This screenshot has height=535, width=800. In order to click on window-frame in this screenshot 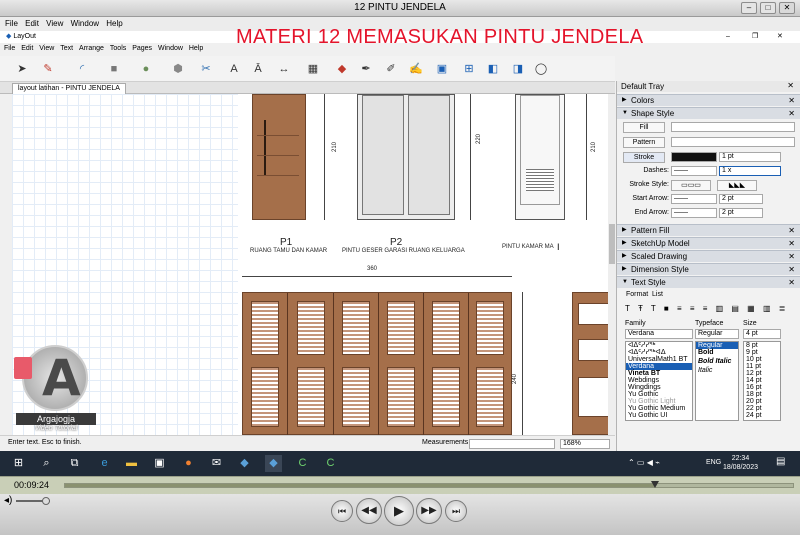, I will do `click(590, 363)`.